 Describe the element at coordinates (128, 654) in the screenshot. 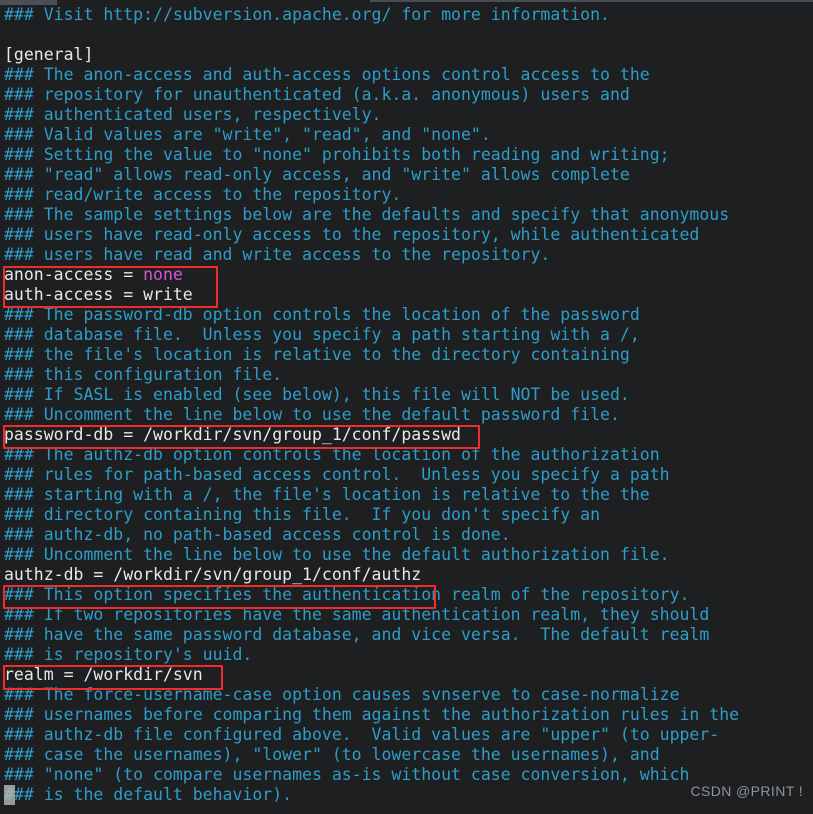

I see `comment-text: ### is repository's uuid.` at that location.